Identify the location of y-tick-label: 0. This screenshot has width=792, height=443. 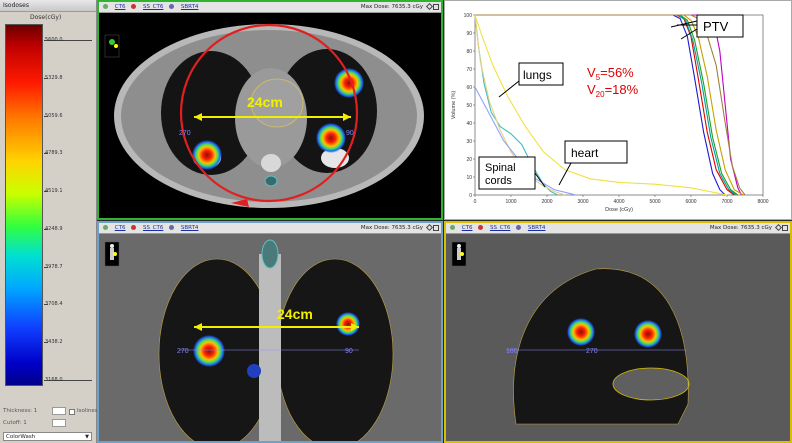
(470, 196).